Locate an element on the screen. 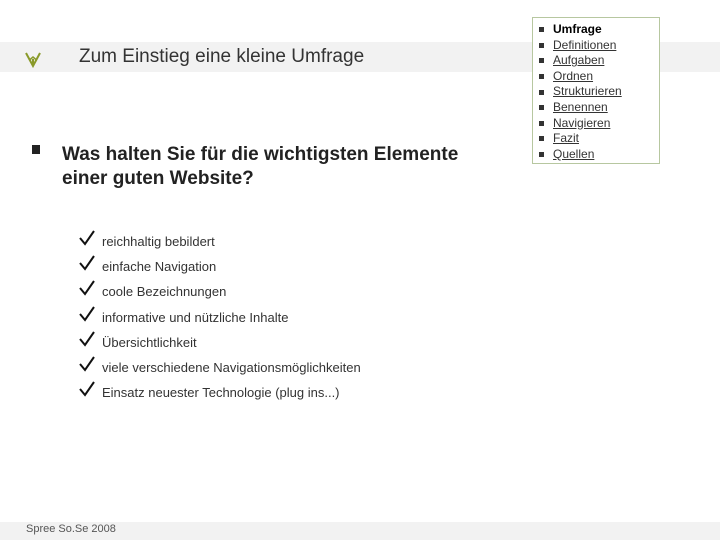  nav-item-definitionen: Definitionen is located at coordinates (599, 46).